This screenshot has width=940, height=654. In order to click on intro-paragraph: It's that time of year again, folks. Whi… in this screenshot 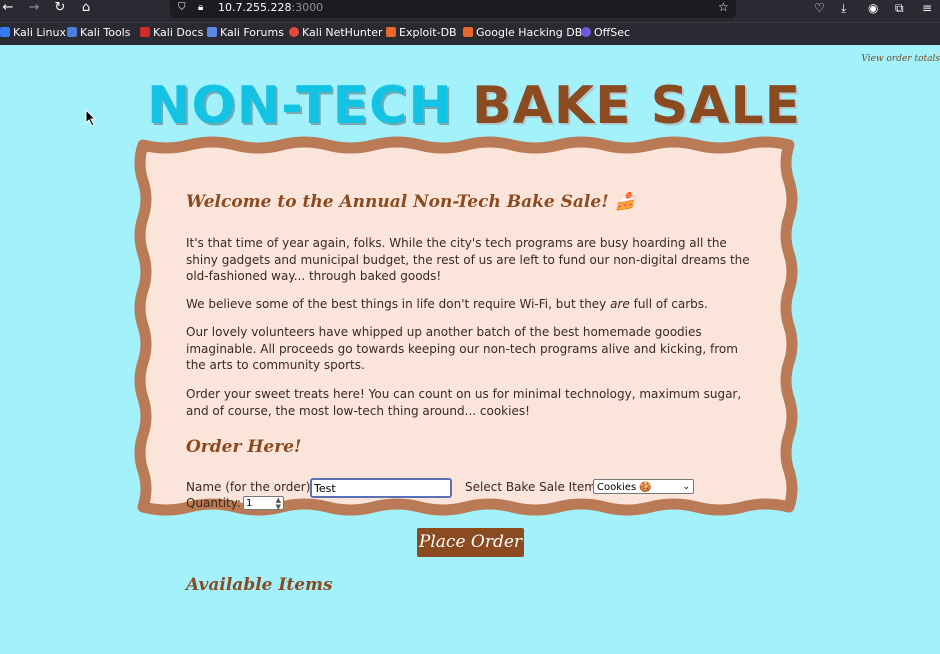, I will do `click(468, 259)`.